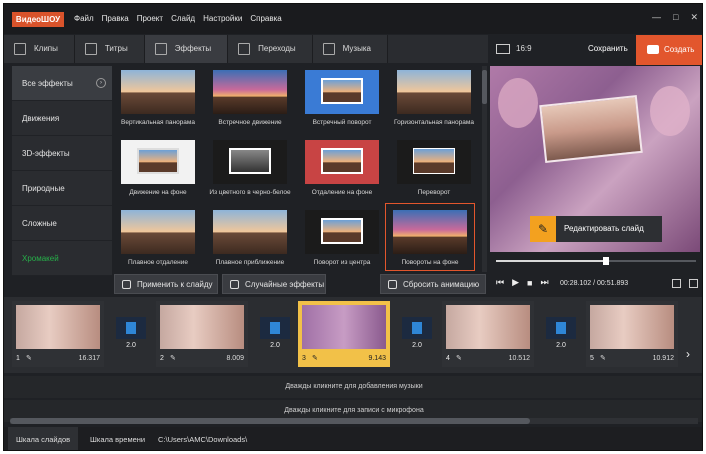 The image size is (706, 454). What do you see at coordinates (688, 354) in the screenshot?
I see `chevron-right-icon: ›` at bounding box center [688, 354].